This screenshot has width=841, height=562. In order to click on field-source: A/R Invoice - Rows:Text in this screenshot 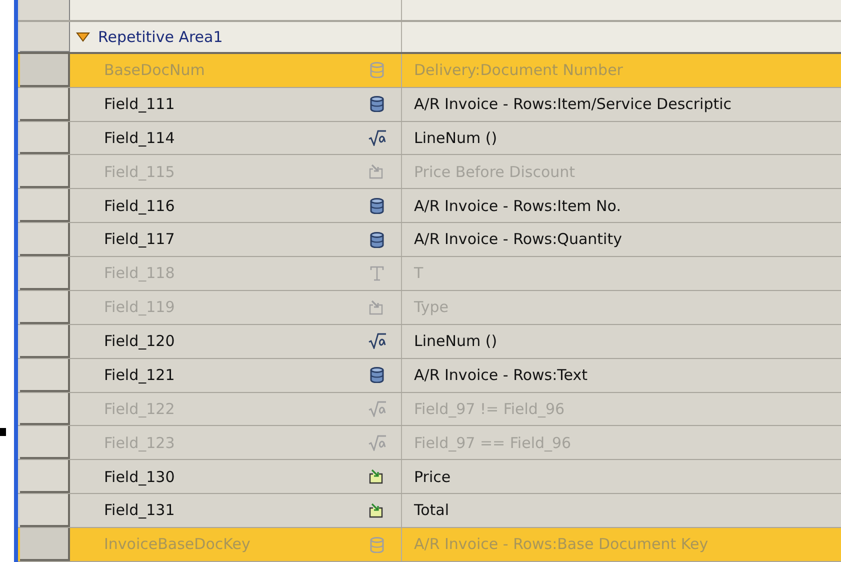, I will do `click(501, 375)`.